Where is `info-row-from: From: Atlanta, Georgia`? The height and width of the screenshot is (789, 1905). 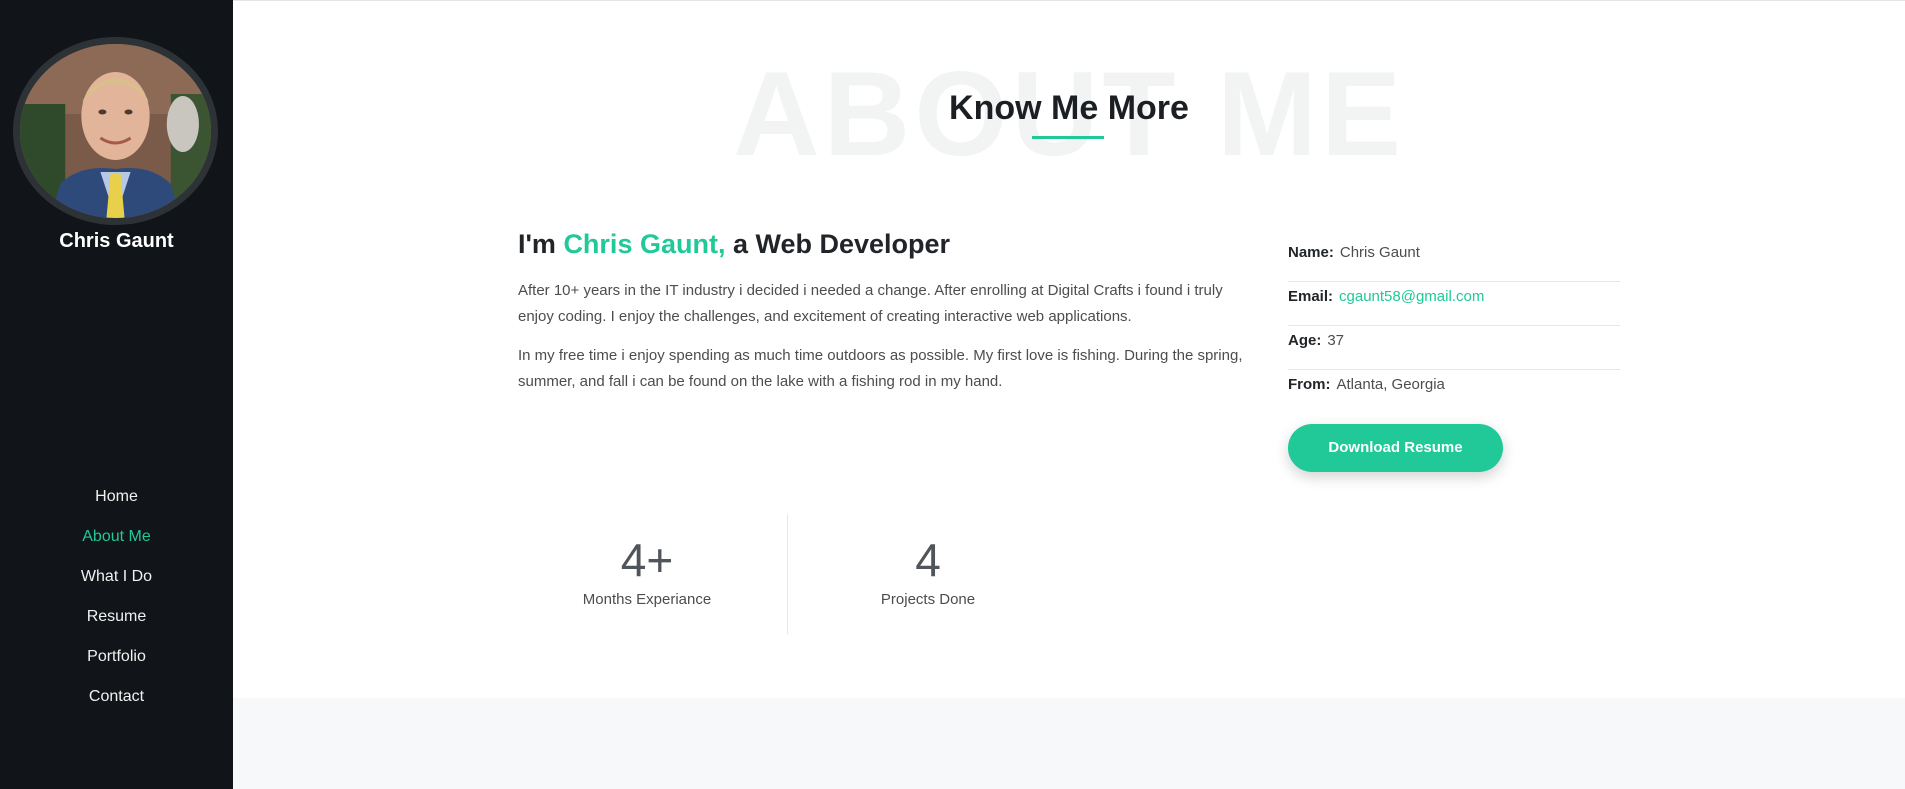
info-row-from: From: Atlanta, Georgia is located at coordinates (1454, 392).